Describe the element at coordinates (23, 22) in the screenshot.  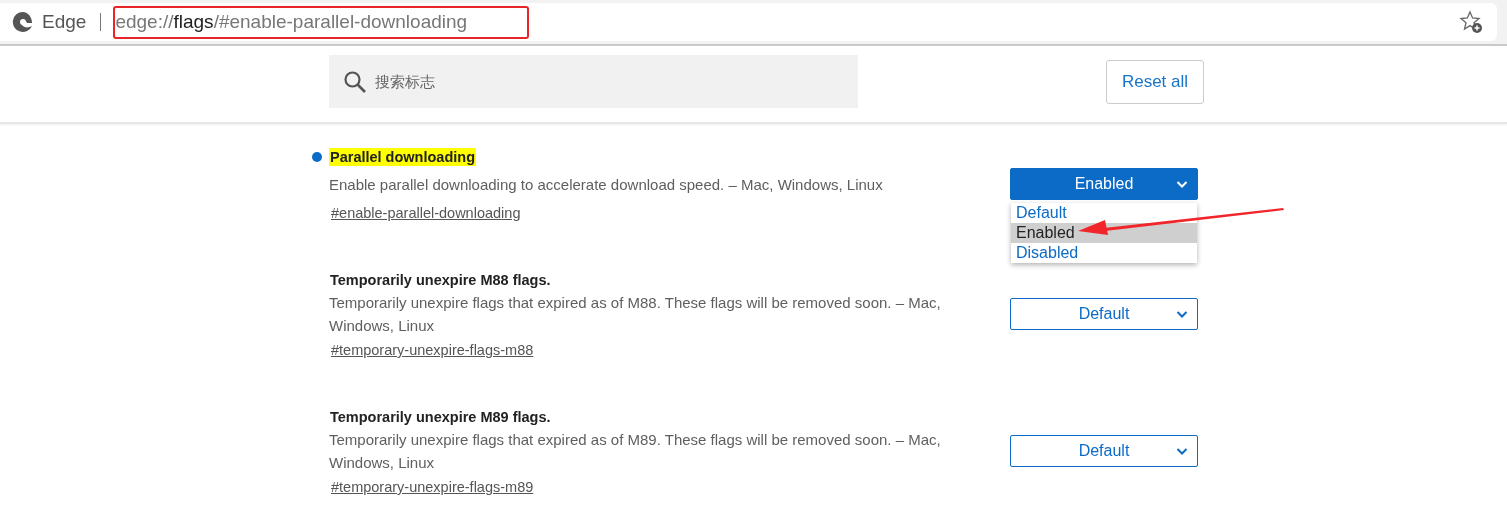
I see `browser-logo-icon` at that location.